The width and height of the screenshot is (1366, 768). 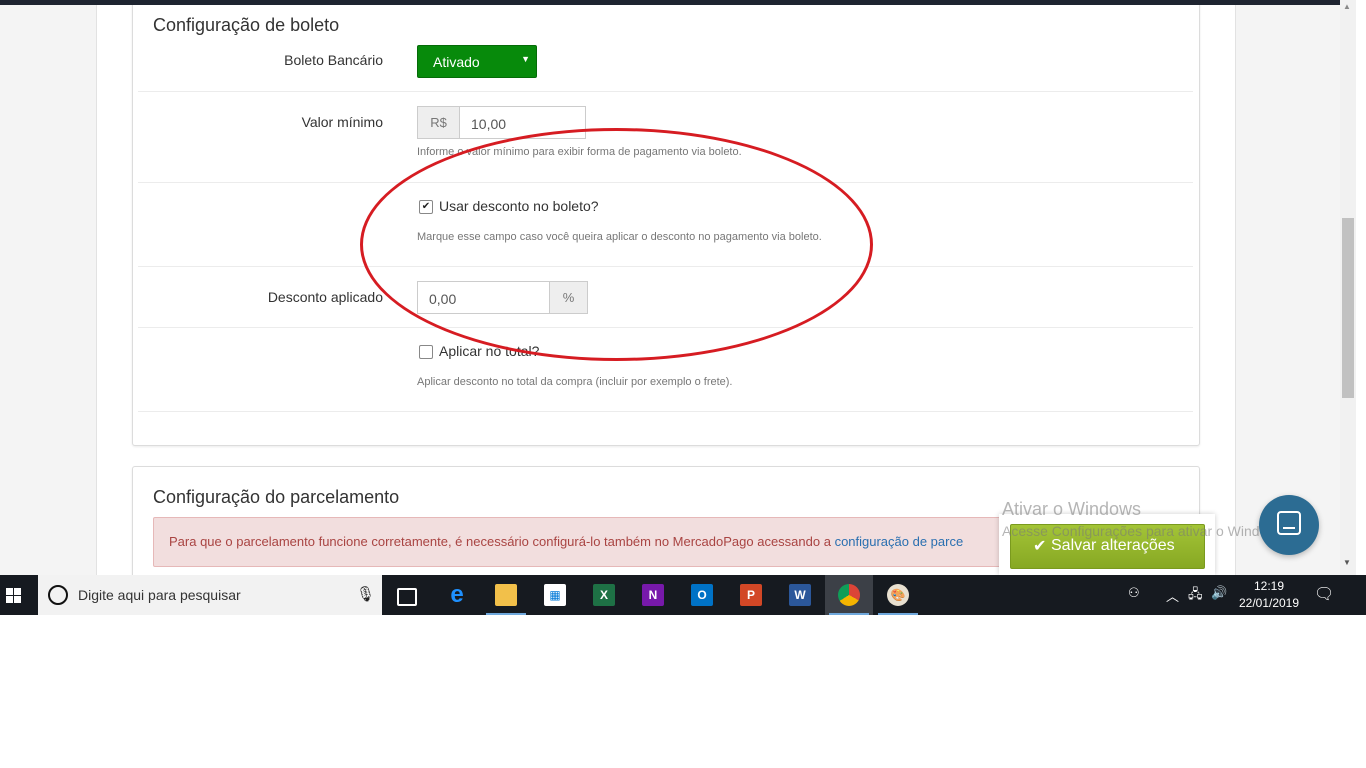 What do you see at coordinates (1347, 562) in the screenshot?
I see `scroll-down-icon: ▼` at bounding box center [1347, 562].